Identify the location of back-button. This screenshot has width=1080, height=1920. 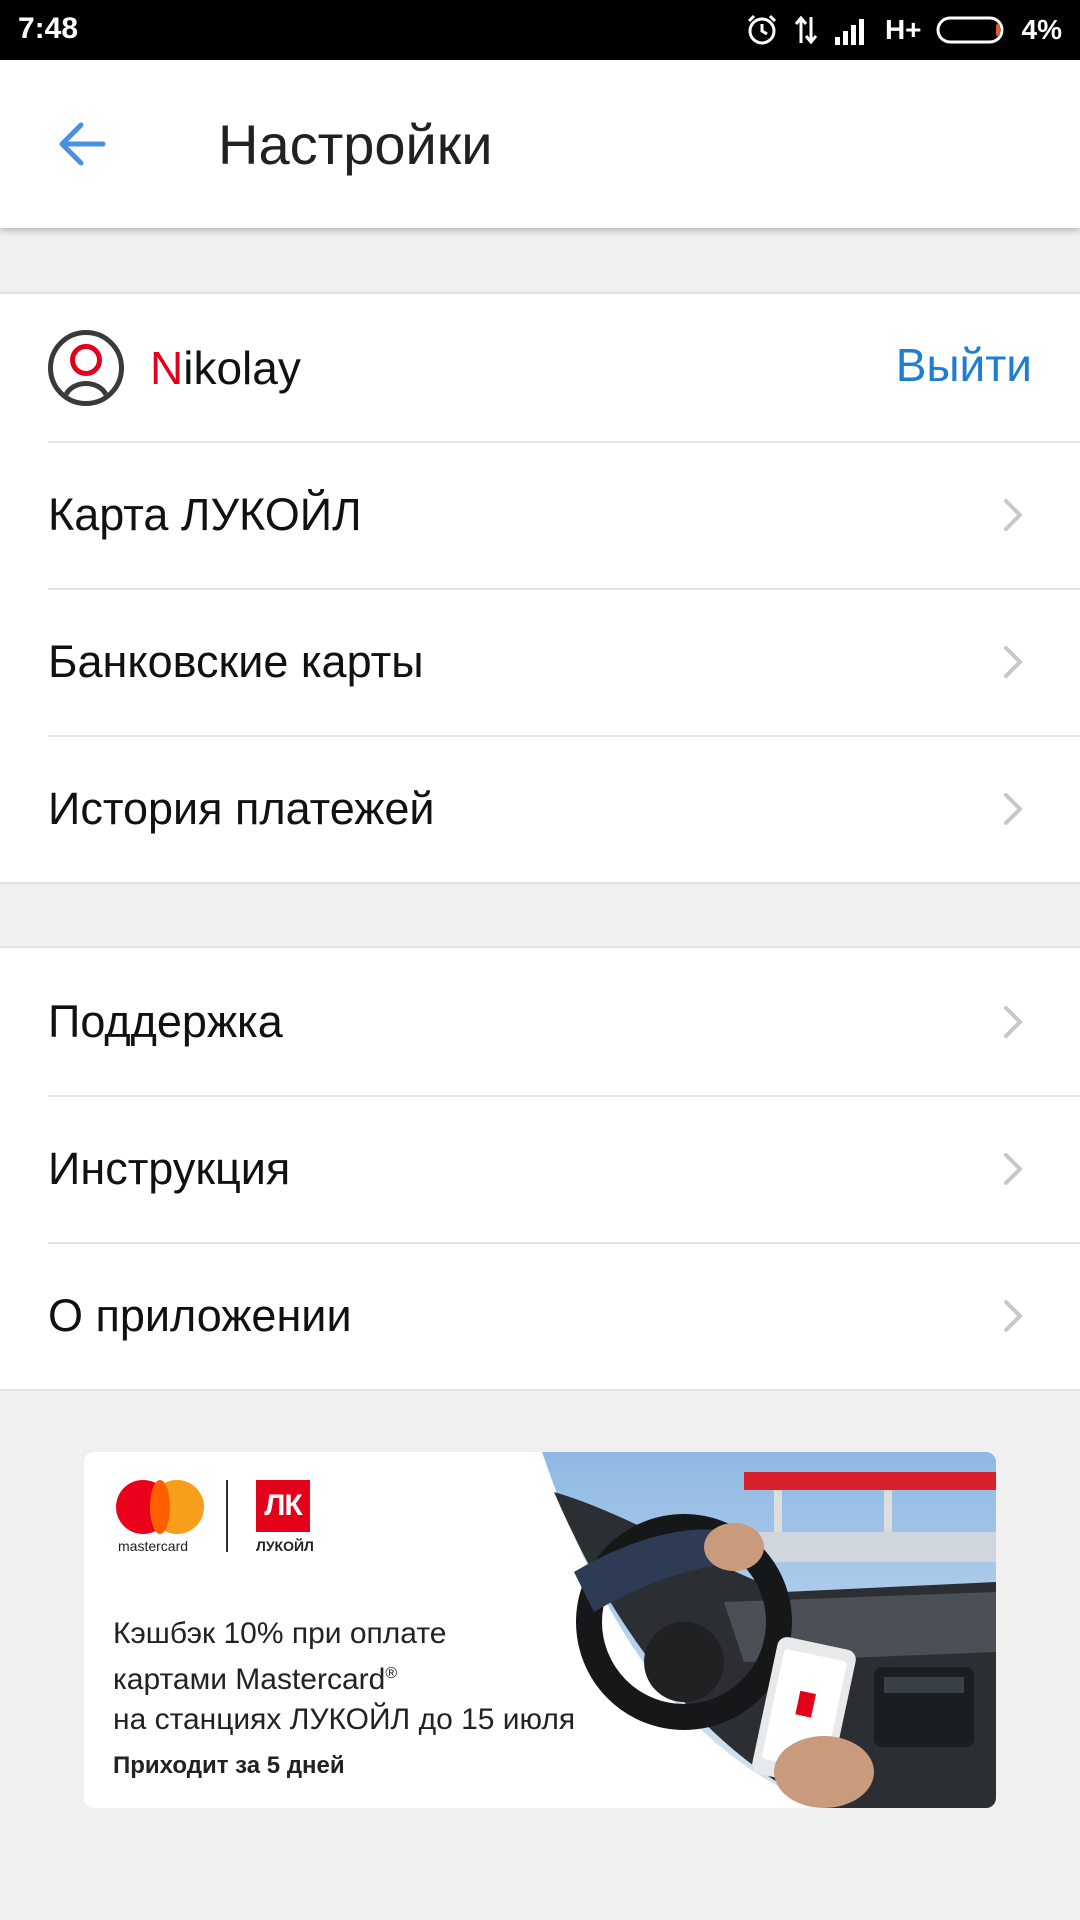
(82, 144).